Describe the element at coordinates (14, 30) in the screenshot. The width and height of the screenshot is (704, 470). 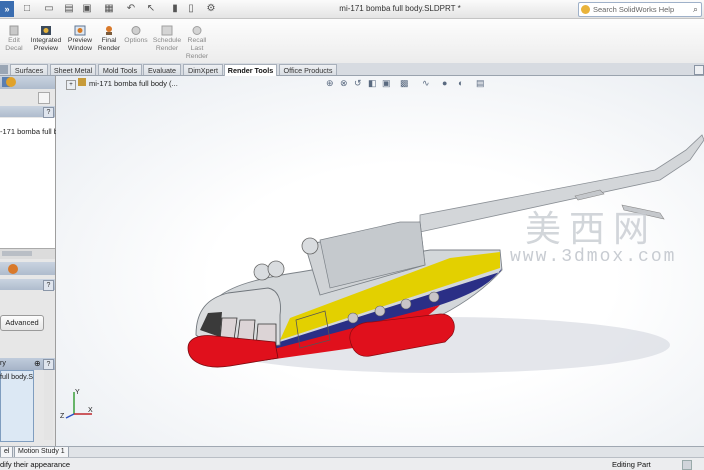
I see `decal-icon` at that location.